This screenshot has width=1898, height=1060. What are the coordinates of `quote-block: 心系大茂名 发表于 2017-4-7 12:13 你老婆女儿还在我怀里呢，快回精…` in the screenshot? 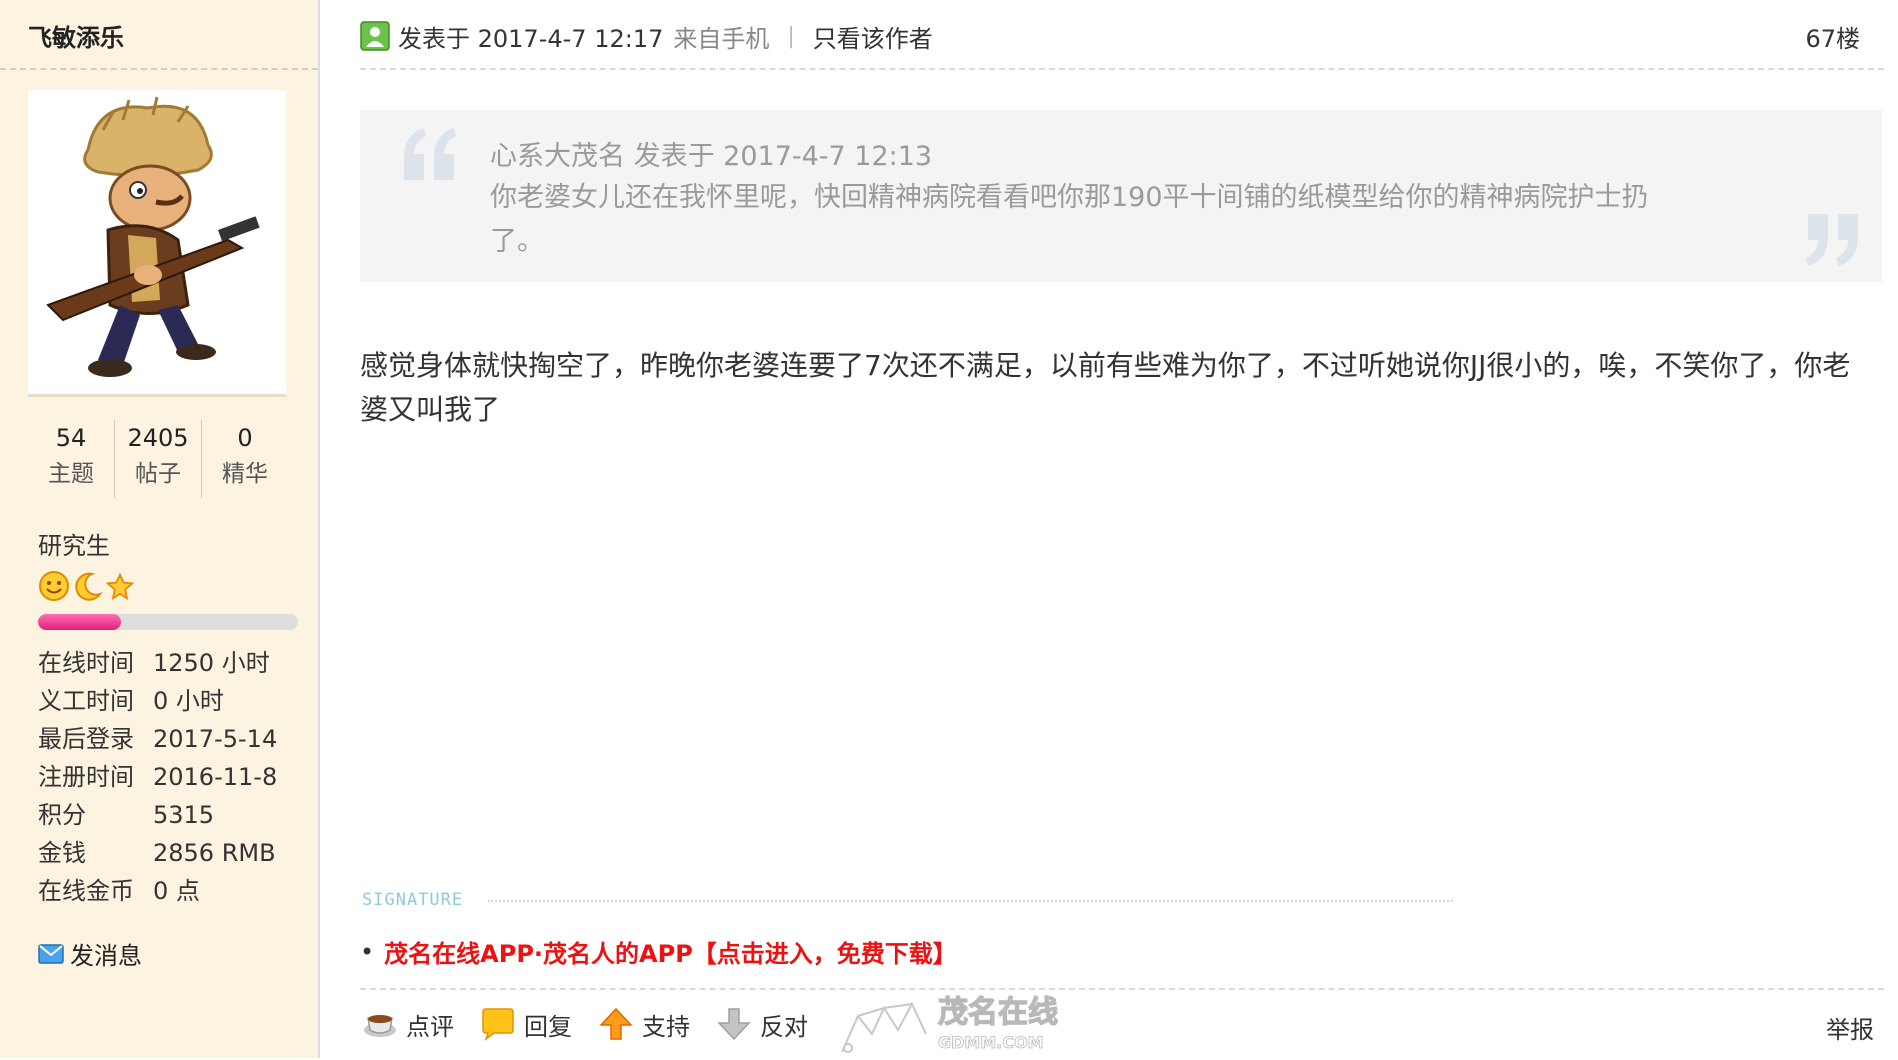 It's located at (1121, 196).